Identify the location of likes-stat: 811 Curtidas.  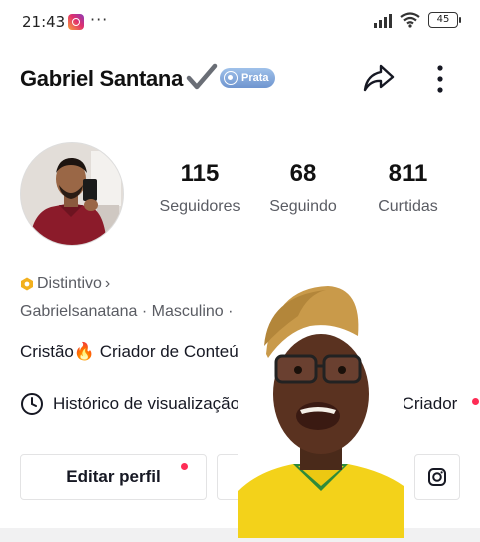
(408, 188).